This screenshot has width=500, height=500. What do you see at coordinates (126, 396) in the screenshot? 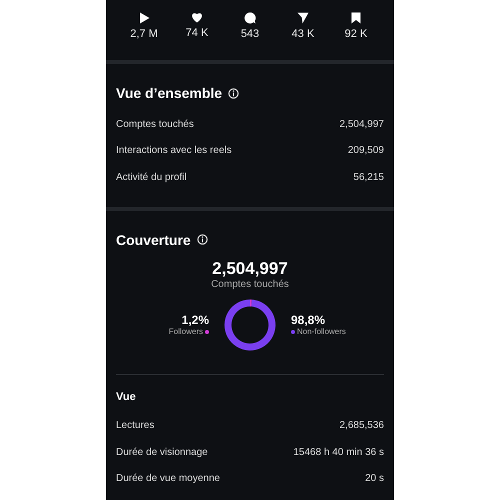
I see `section-title: Vue` at bounding box center [126, 396].